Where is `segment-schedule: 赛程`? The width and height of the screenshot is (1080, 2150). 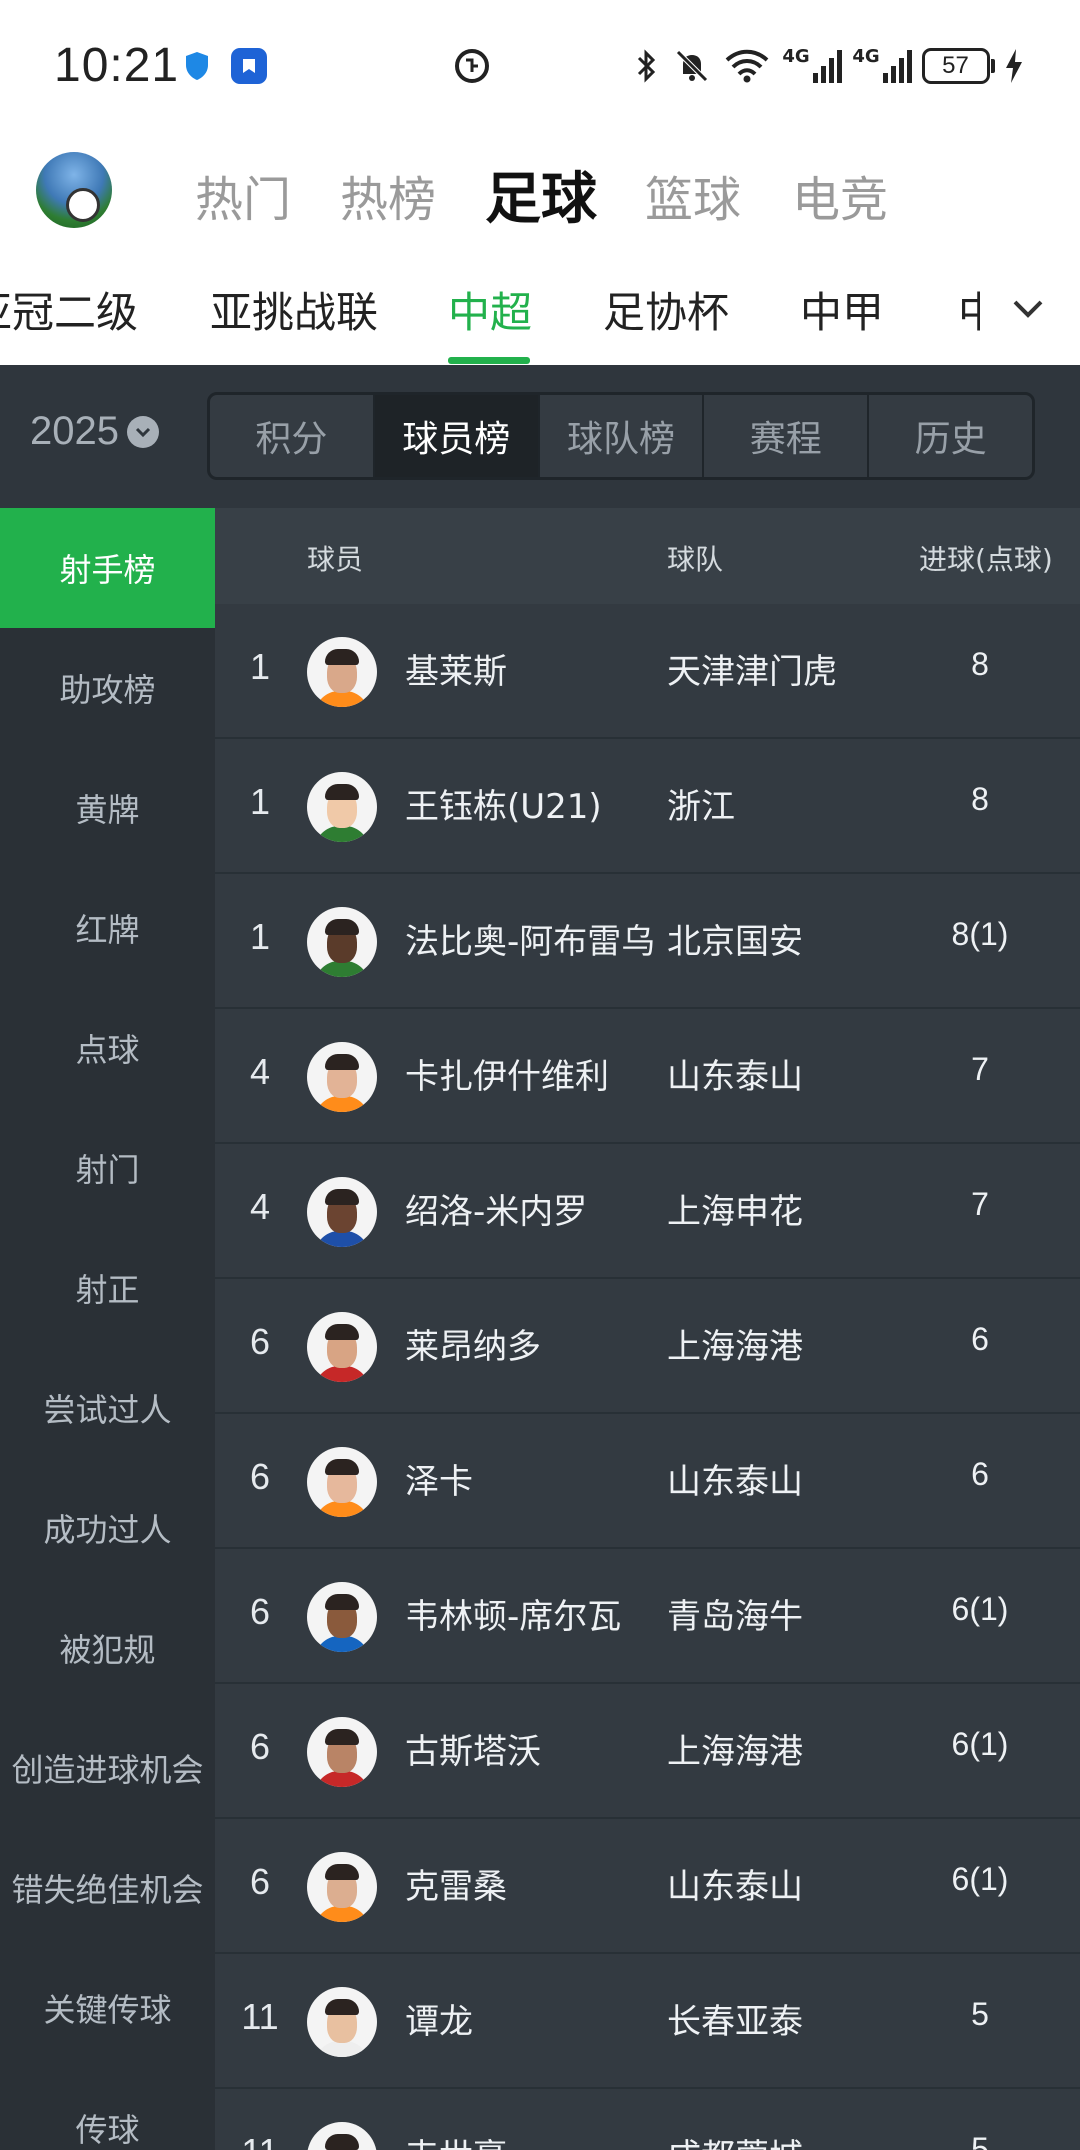 segment-schedule: 赛程 is located at coordinates (787, 436).